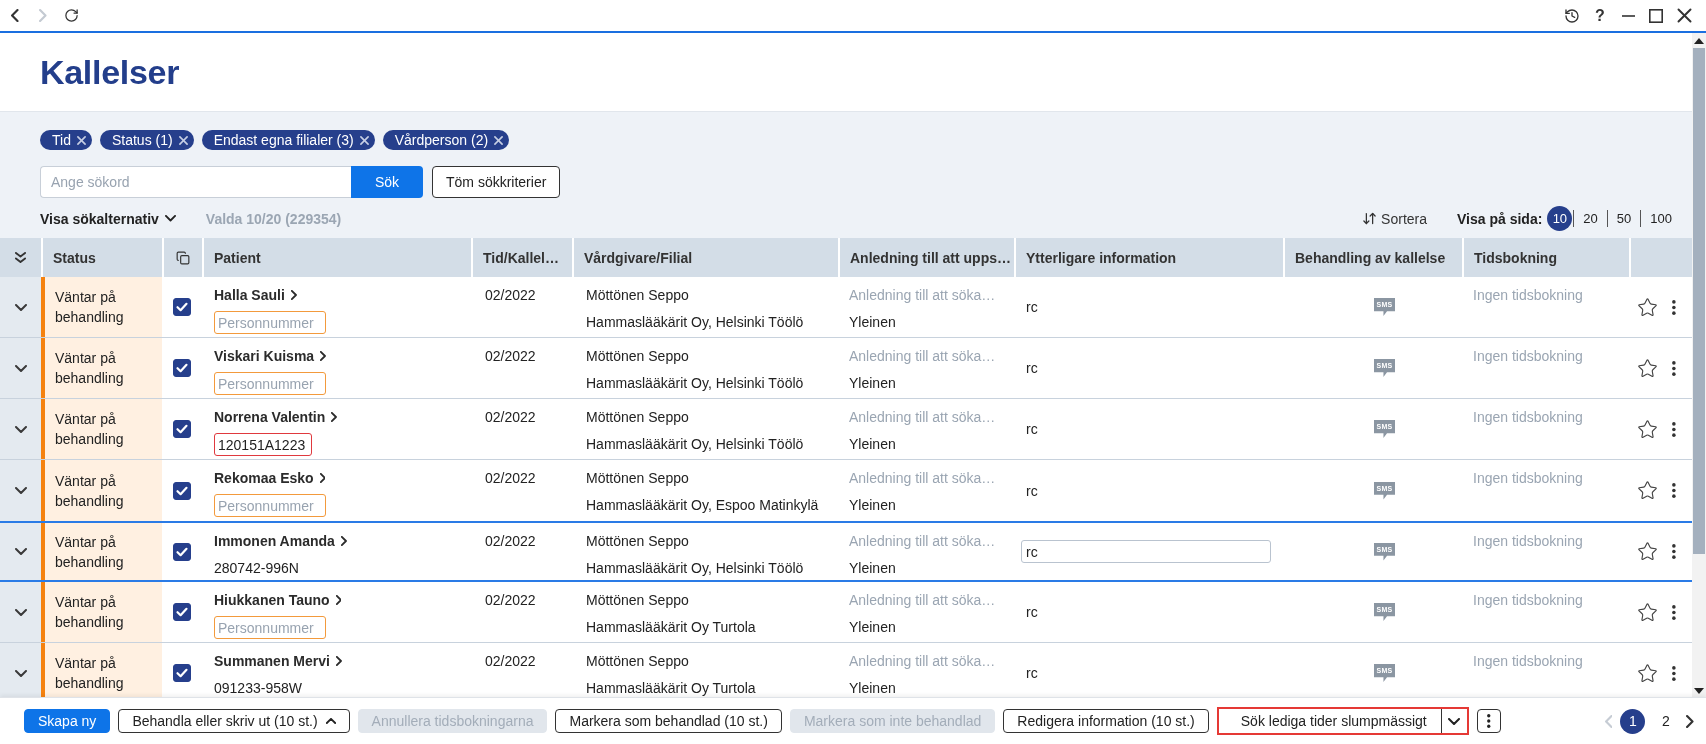 Image resolution: width=1706 pixels, height=744 pixels. What do you see at coordinates (20, 257) in the screenshot?
I see `double-chevron-down-icon` at bounding box center [20, 257].